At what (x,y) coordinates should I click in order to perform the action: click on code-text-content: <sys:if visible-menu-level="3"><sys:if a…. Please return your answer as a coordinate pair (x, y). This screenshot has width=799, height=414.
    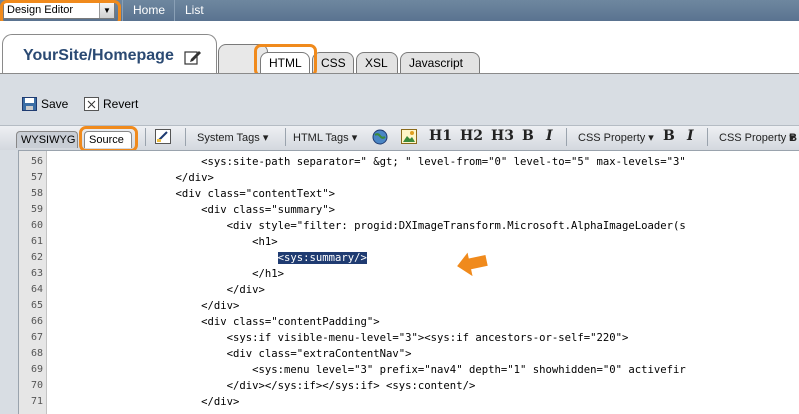
    Looking at the image, I should click on (338, 338).